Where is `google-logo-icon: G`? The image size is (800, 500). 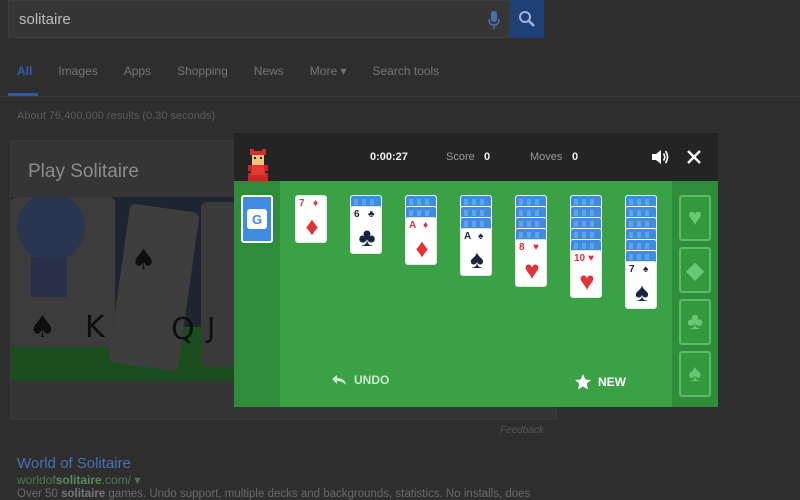
google-logo-icon: G is located at coordinates (257, 219).